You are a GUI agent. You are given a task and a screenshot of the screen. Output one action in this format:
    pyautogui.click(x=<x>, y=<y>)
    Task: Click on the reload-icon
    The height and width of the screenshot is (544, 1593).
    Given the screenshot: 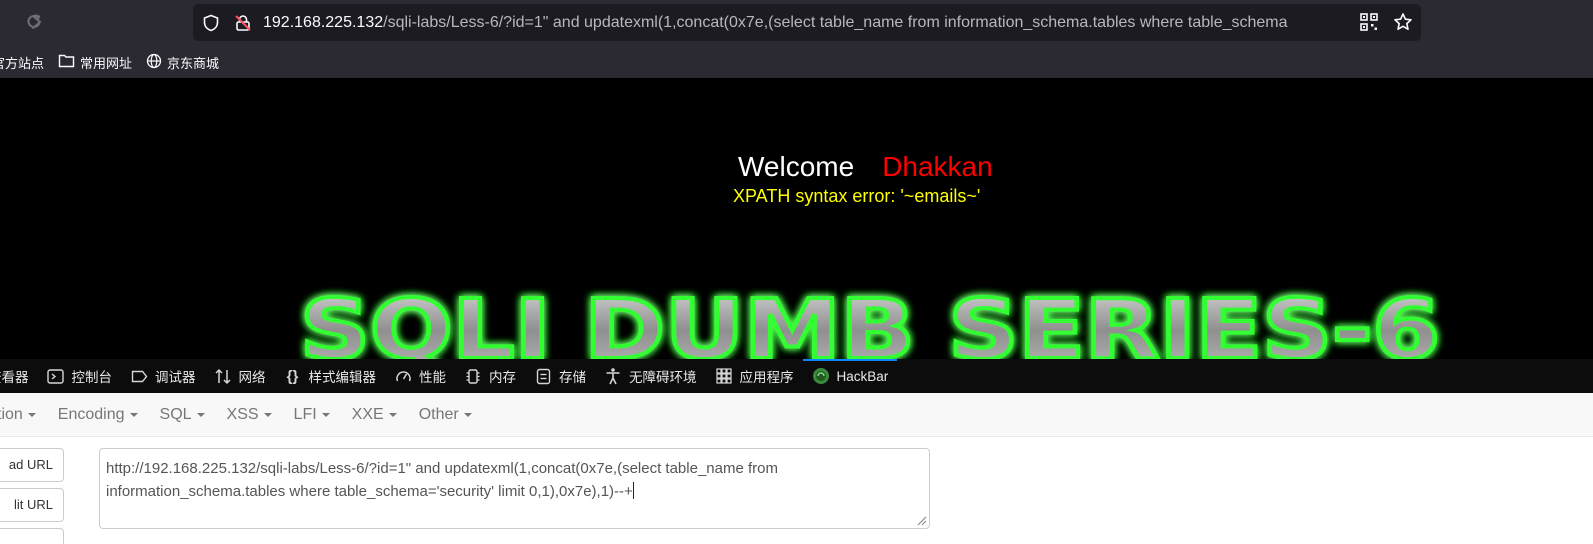 What is the action you would take?
    pyautogui.click(x=34, y=23)
    